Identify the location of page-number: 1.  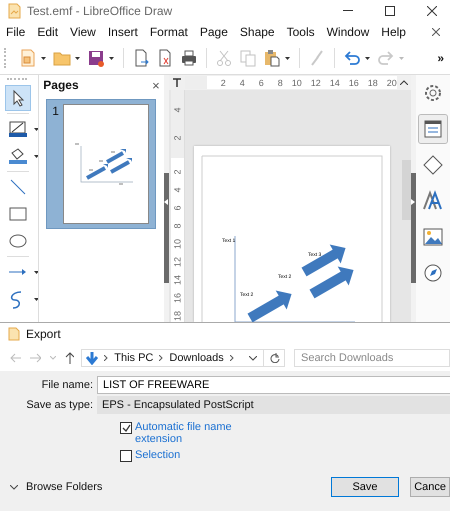
(55, 111).